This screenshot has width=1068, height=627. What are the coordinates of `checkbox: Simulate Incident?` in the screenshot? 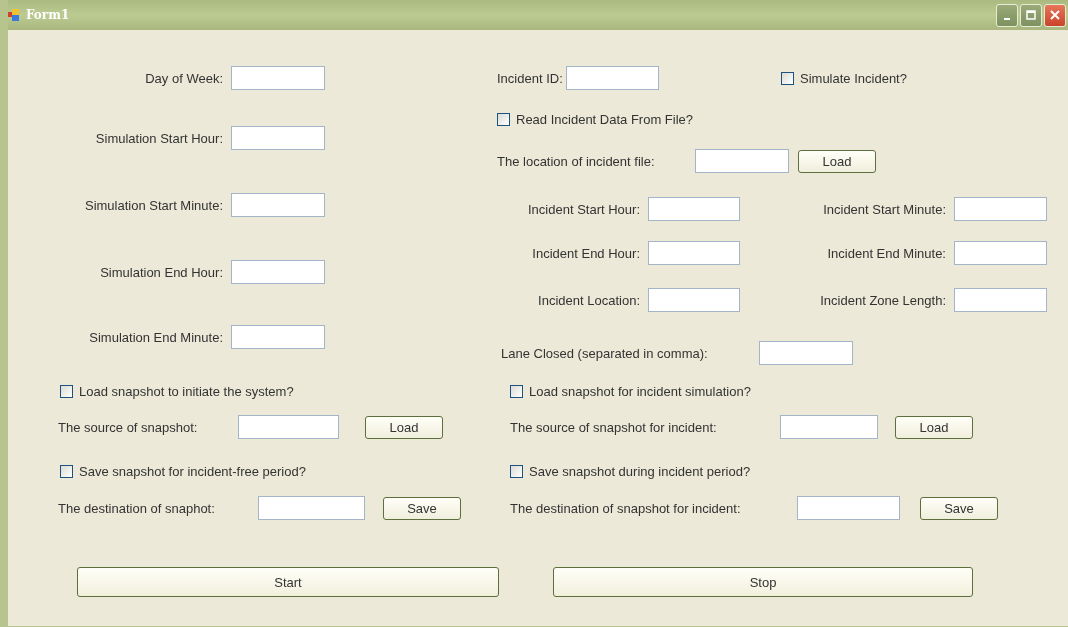 It's located at (844, 78).